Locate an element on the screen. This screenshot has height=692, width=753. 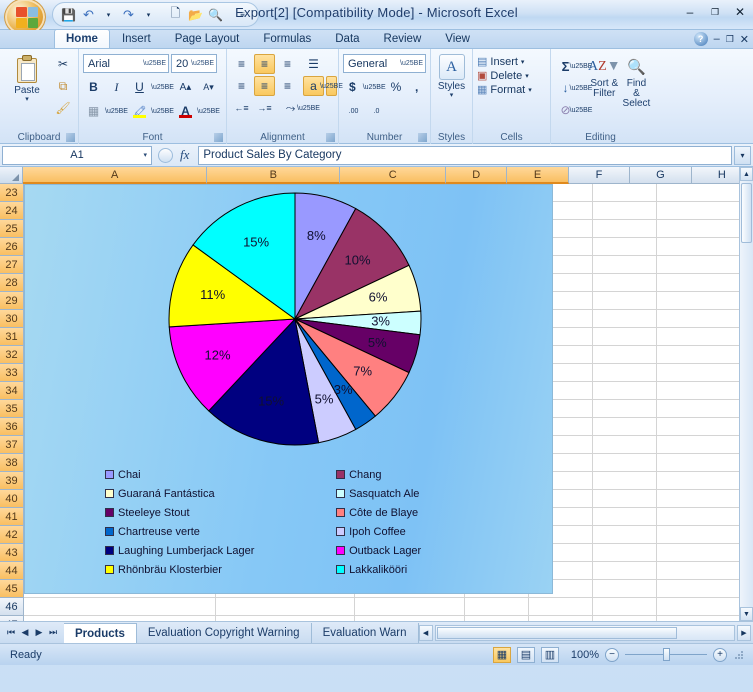
row-header: 33 is located at coordinates (12, 373).